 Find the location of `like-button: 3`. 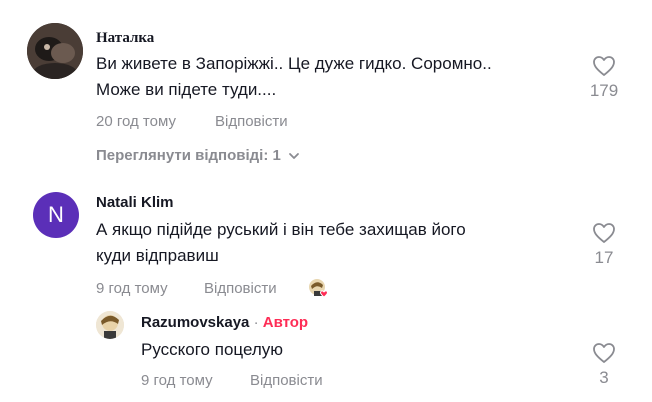

like-button: 3 is located at coordinates (604, 365).